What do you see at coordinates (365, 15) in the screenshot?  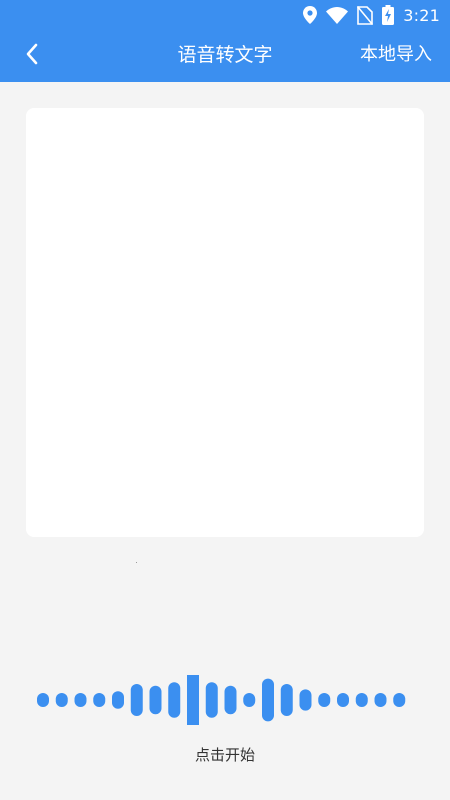 I see `no-sim-icon` at bounding box center [365, 15].